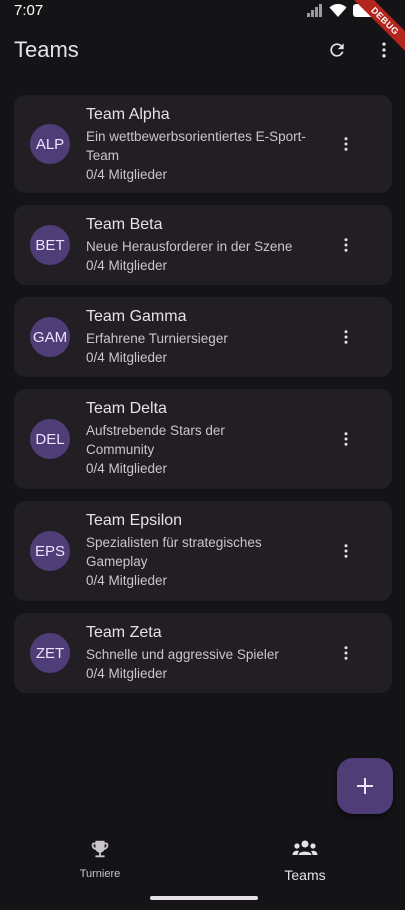 This screenshot has width=405, height=910. What do you see at coordinates (29, 10) in the screenshot?
I see `status-time: 7:07` at bounding box center [29, 10].